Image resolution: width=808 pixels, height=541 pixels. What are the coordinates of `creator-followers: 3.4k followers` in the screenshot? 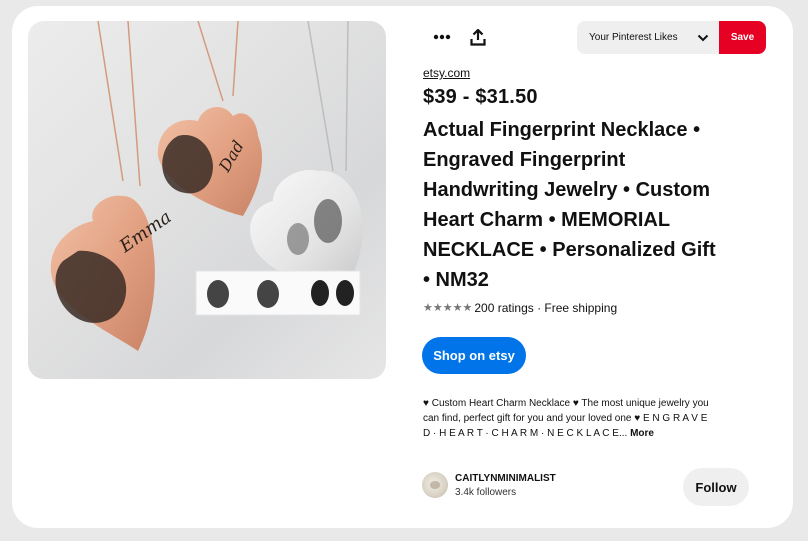 It's located at (486, 492).